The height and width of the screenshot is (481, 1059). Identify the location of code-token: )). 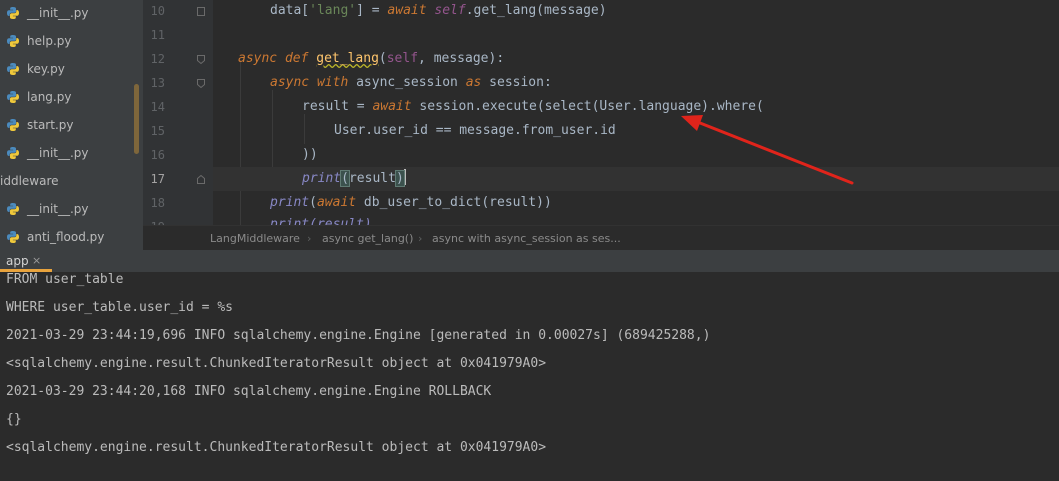
(310, 154).